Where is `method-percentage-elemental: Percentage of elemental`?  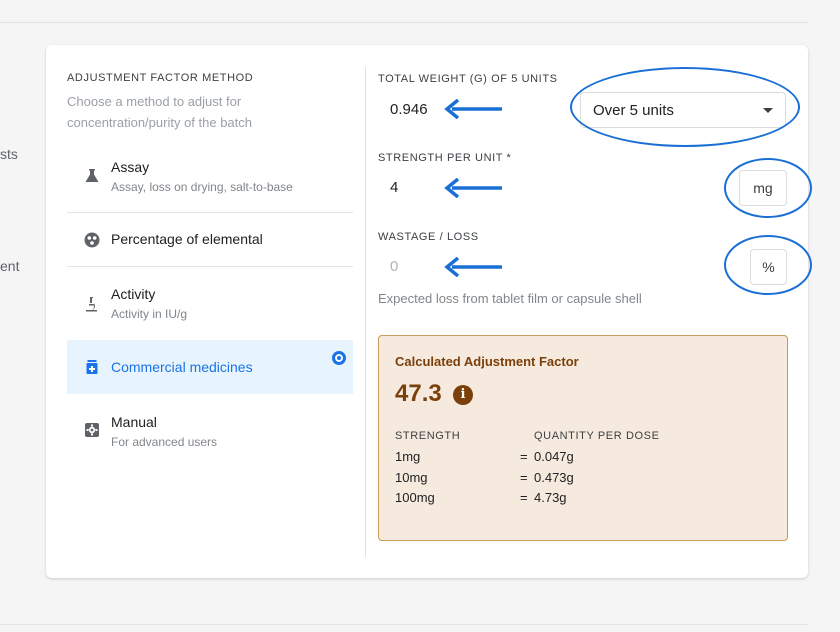 method-percentage-elemental: Percentage of elemental is located at coordinates (210, 240).